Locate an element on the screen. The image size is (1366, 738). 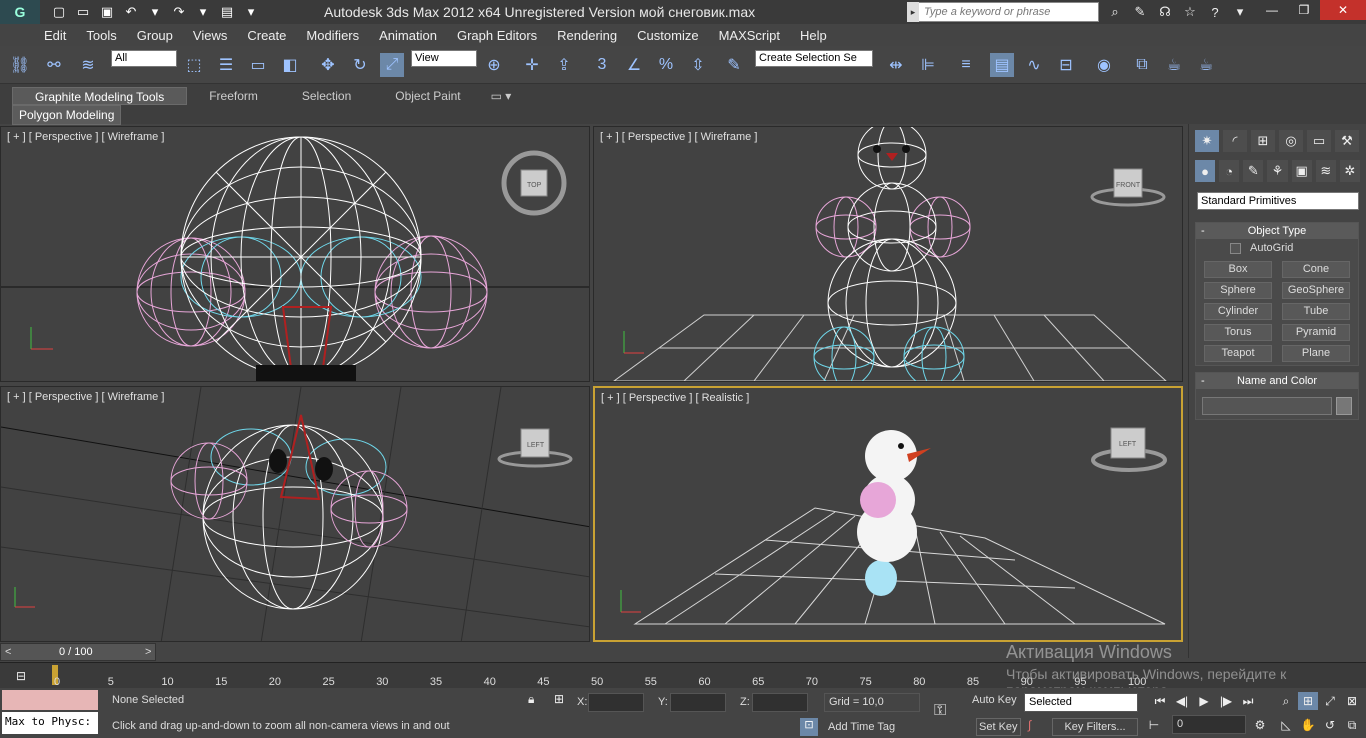
z-coordinate-field is located at coordinates (780, 702).